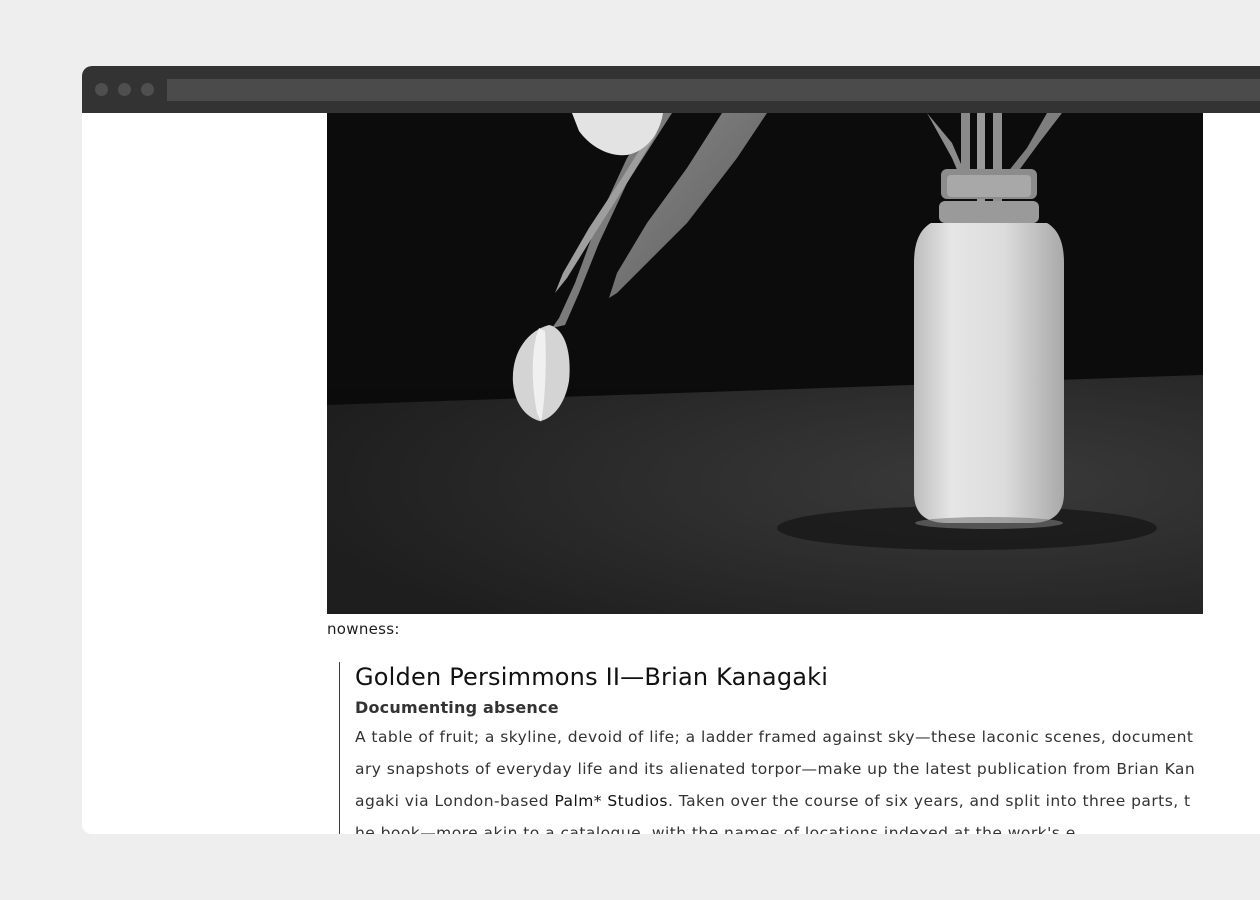 The width and height of the screenshot is (1260, 900). What do you see at coordinates (611, 801) in the screenshot?
I see `palm-studios-link: Palm* Studios` at bounding box center [611, 801].